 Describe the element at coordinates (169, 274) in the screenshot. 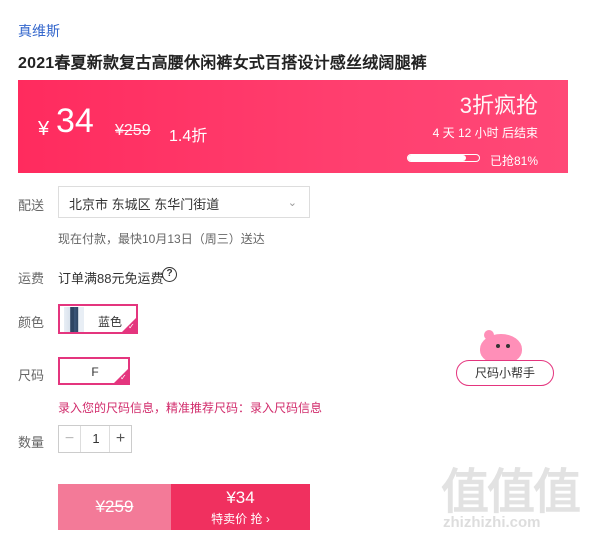

I see `help-icon: ?` at that location.